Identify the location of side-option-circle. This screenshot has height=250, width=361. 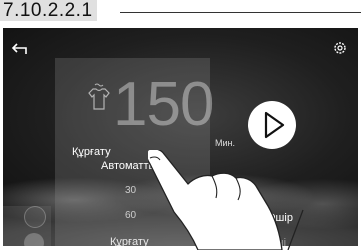
(35, 217).